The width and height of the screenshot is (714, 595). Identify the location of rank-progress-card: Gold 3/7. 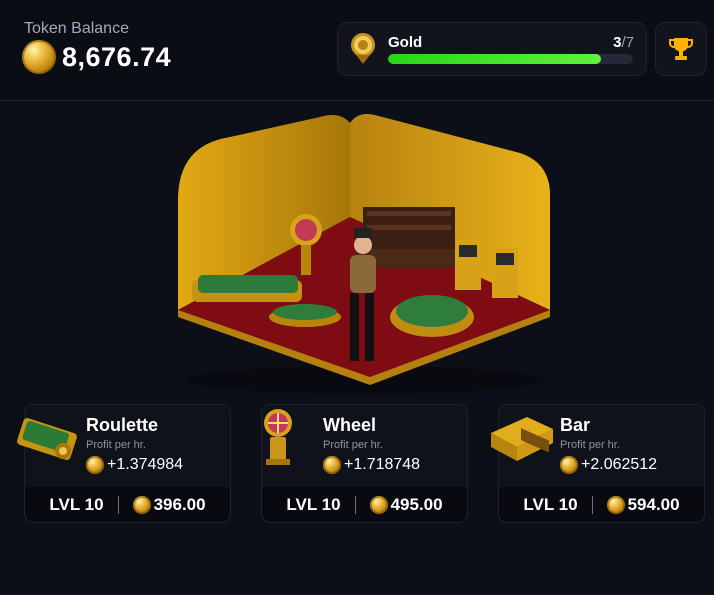
(492, 49).